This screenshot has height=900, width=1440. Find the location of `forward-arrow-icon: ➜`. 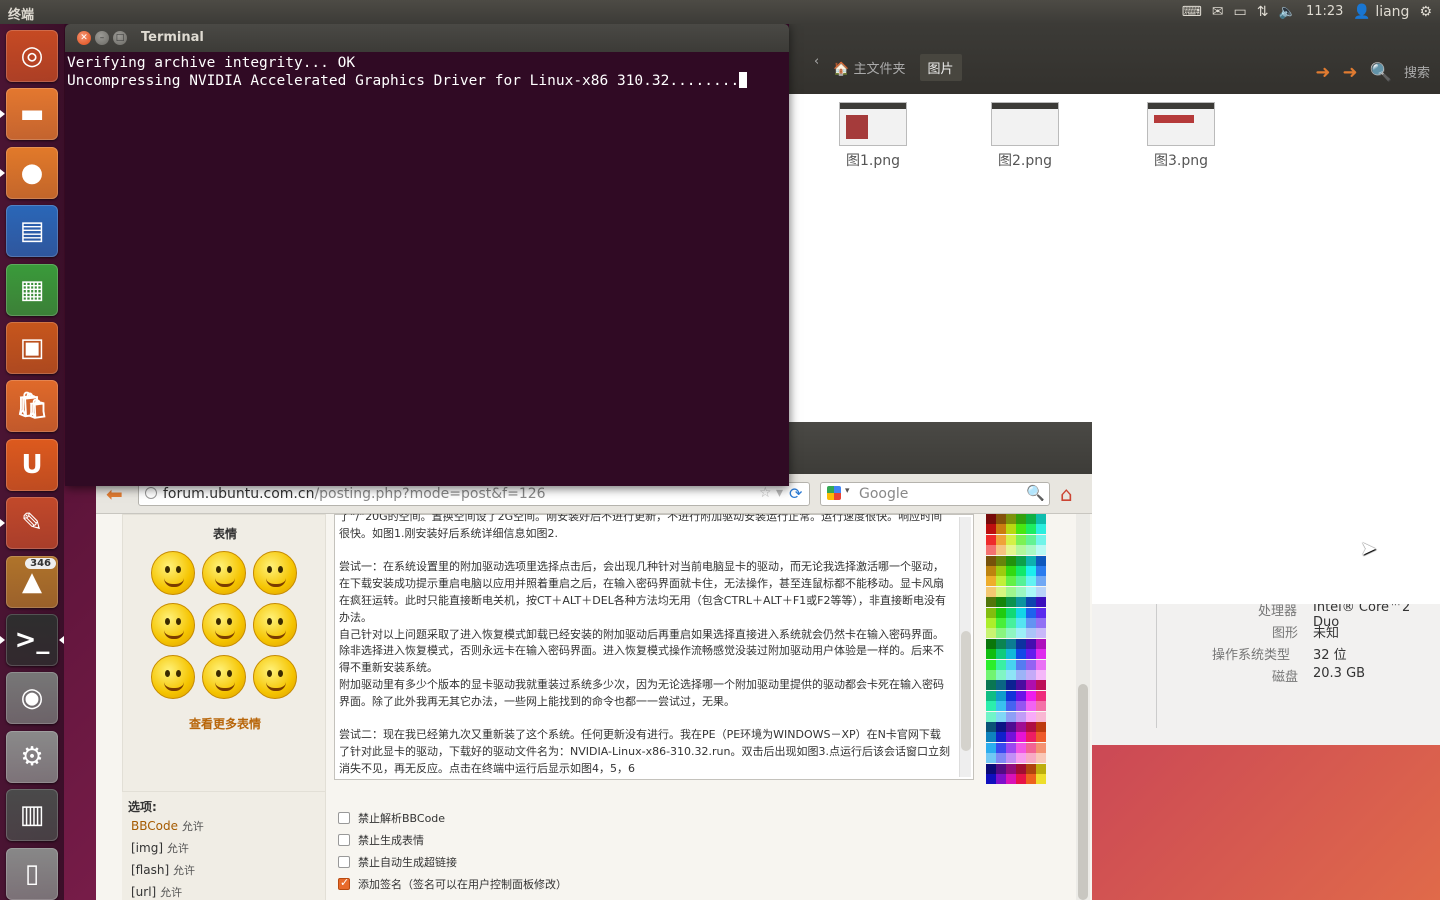

forward-arrow-icon: ➜ is located at coordinates (1349, 72).